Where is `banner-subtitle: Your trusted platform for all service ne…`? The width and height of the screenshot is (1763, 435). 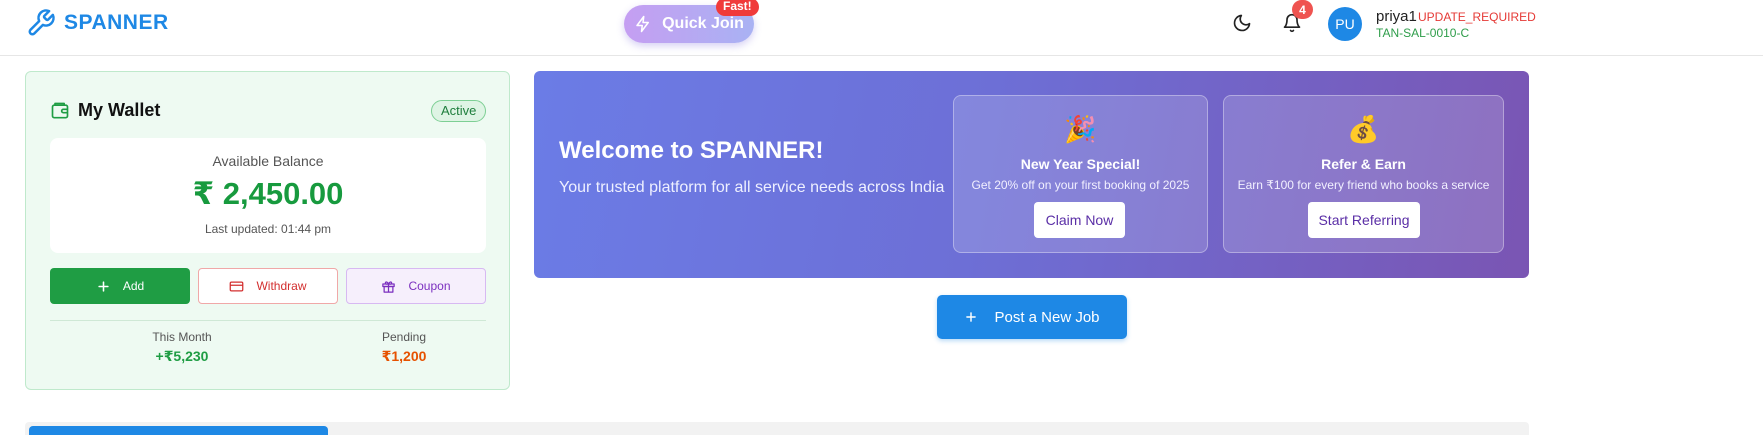
banner-subtitle: Your trusted platform for all service ne… is located at coordinates (752, 187).